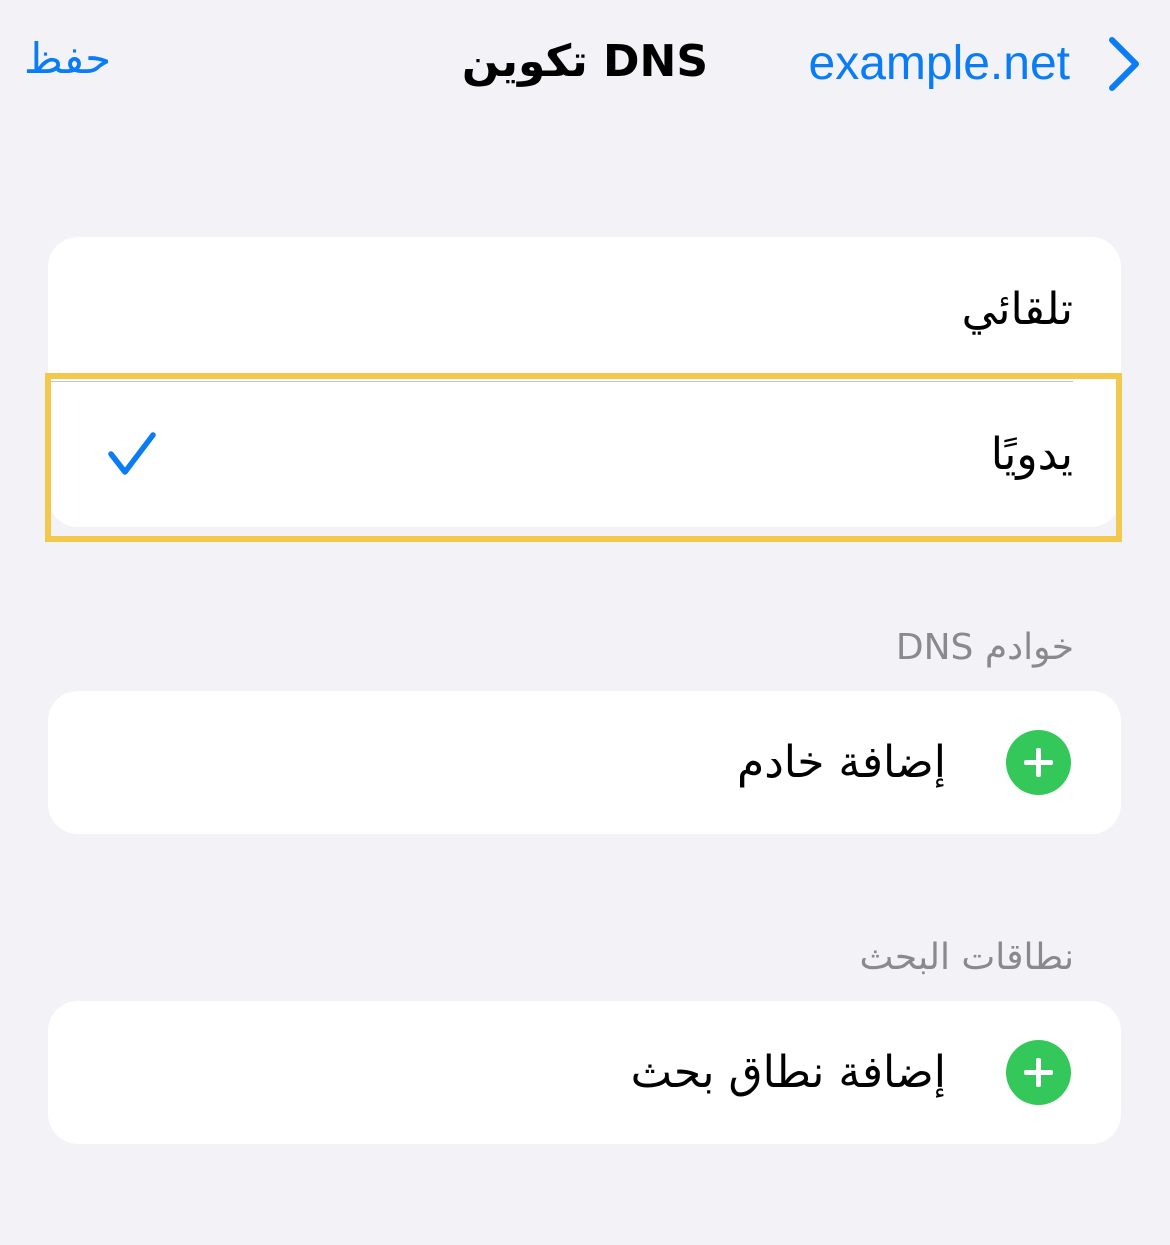 Image resolution: width=1170 pixels, height=1245 pixels. What do you see at coordinates (1017, 309) in the screenshot?
I see `option-automatic-label: تلقائي` at bounding box center [1017, 309].